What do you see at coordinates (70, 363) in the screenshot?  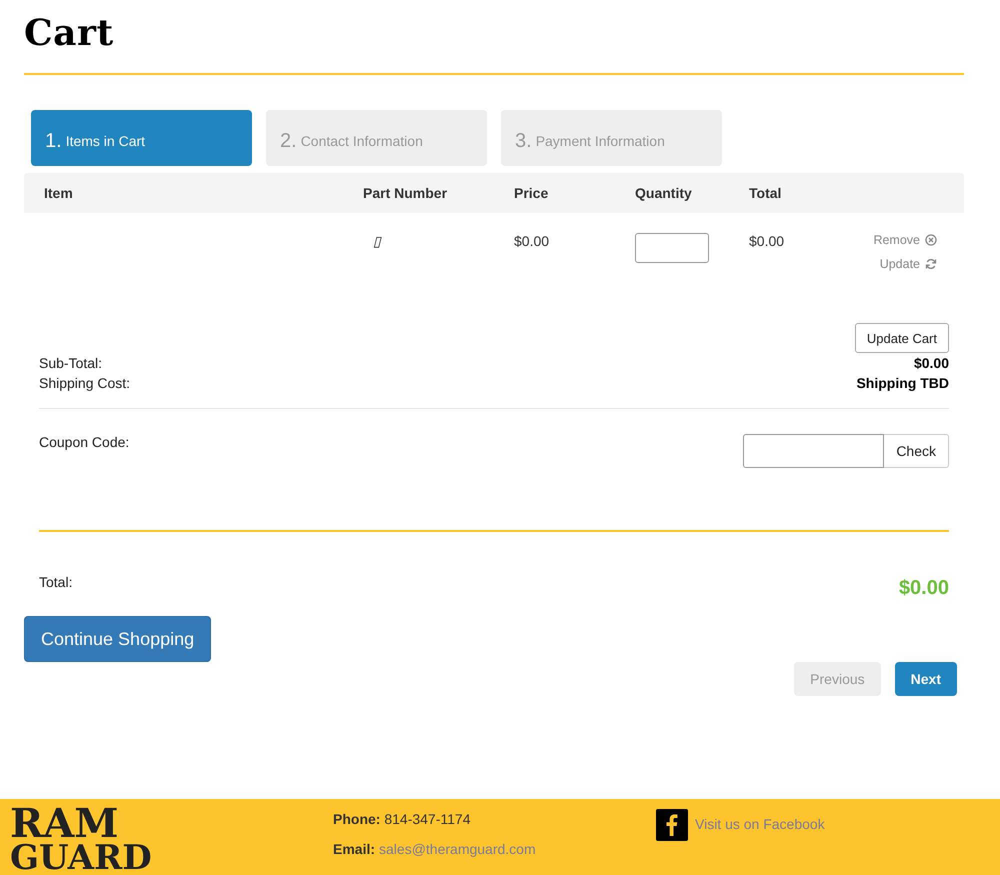 I see `summary-label: Sub-Total:` at bounding box center [70, 363].